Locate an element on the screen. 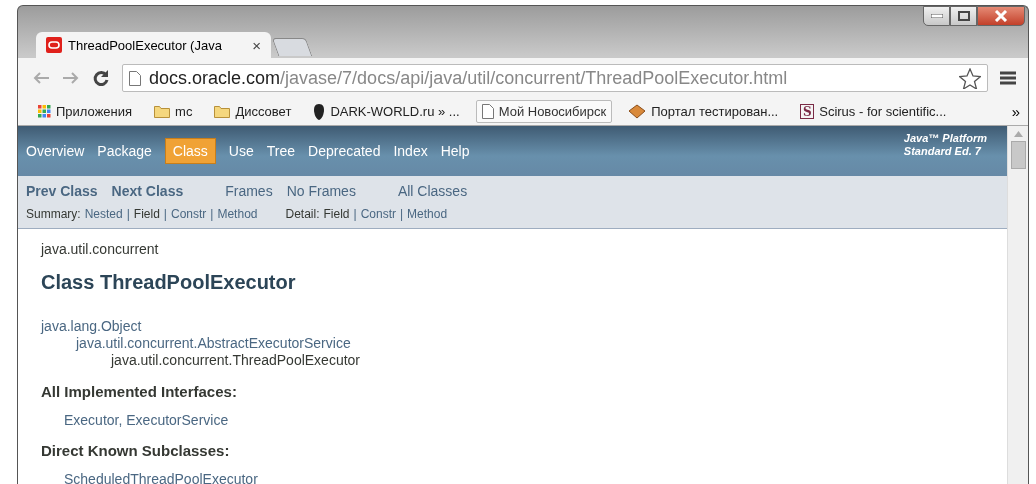 Image resolution: width=1036 pixels, height=484 pixels. nav-link: Package is located at coordinates (124, 151).